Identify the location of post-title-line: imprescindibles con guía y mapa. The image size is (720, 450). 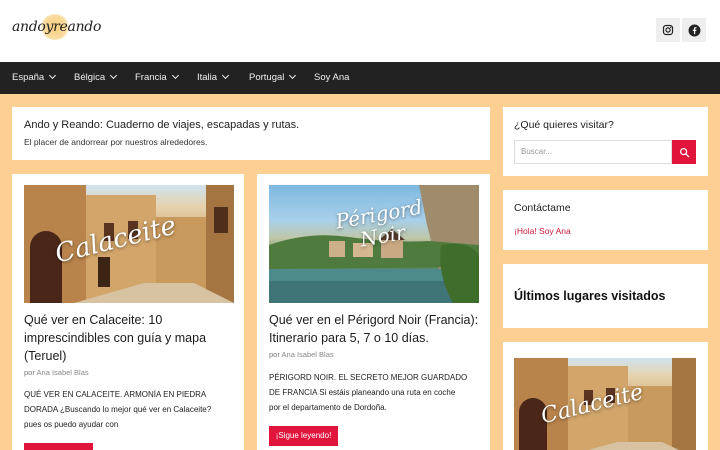
(115, 338).